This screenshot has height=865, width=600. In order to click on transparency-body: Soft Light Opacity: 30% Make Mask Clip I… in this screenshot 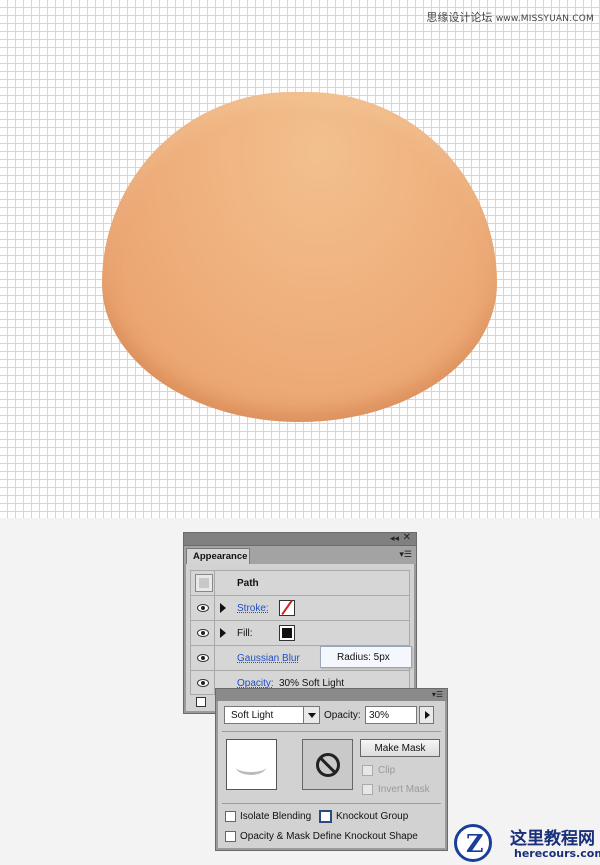, I will do `click(331, 774)`.